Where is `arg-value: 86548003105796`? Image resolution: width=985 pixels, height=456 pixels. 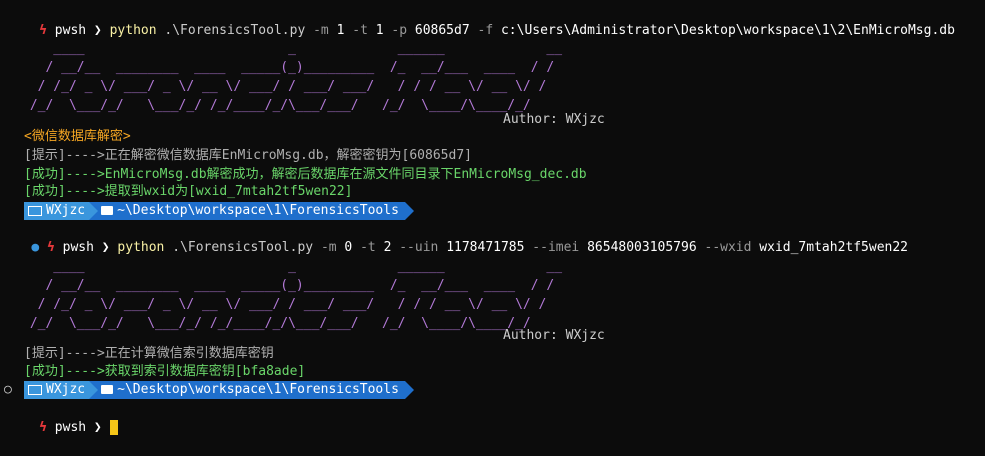
arg-value: 86548003105796 is located at coordinates (642, 247).